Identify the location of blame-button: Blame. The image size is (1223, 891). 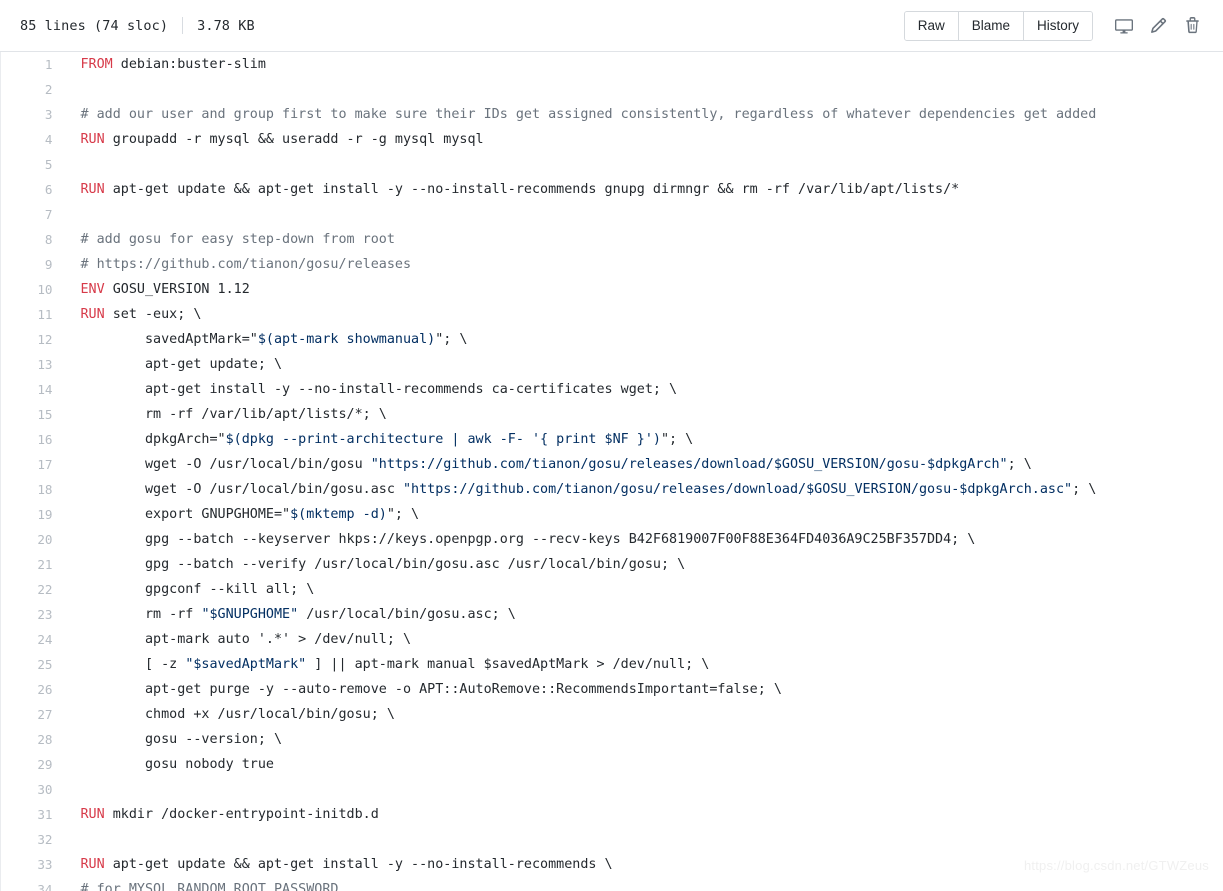
(991, 25).